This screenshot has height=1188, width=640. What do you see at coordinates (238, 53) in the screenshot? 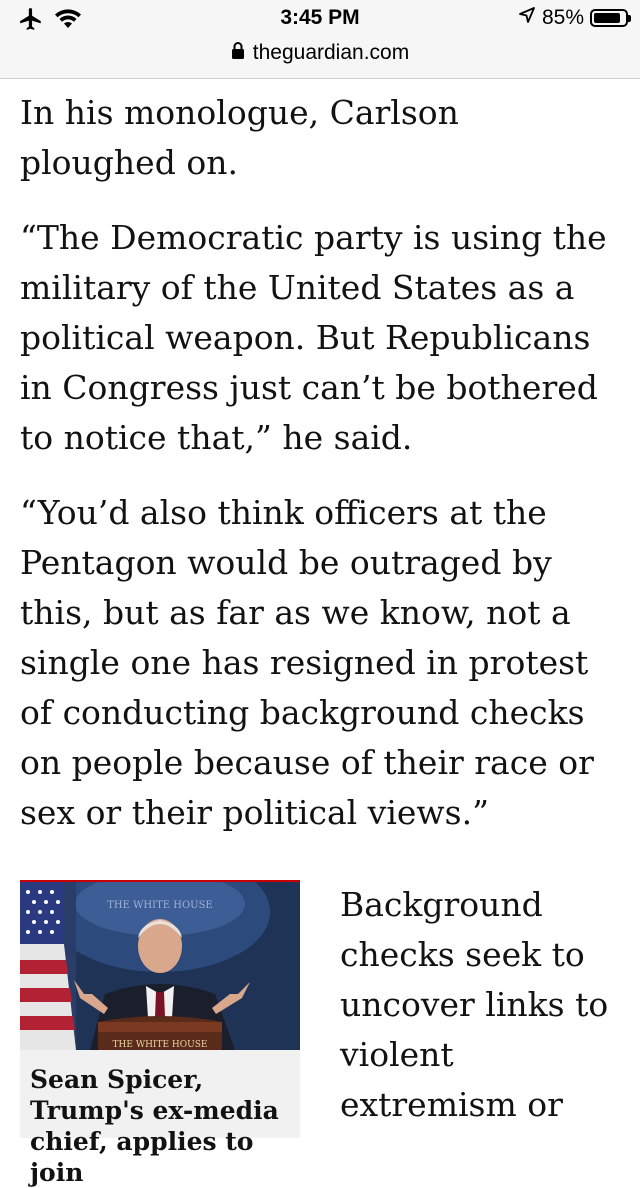
I see `lock-icon` at bounding box center [238, 53].